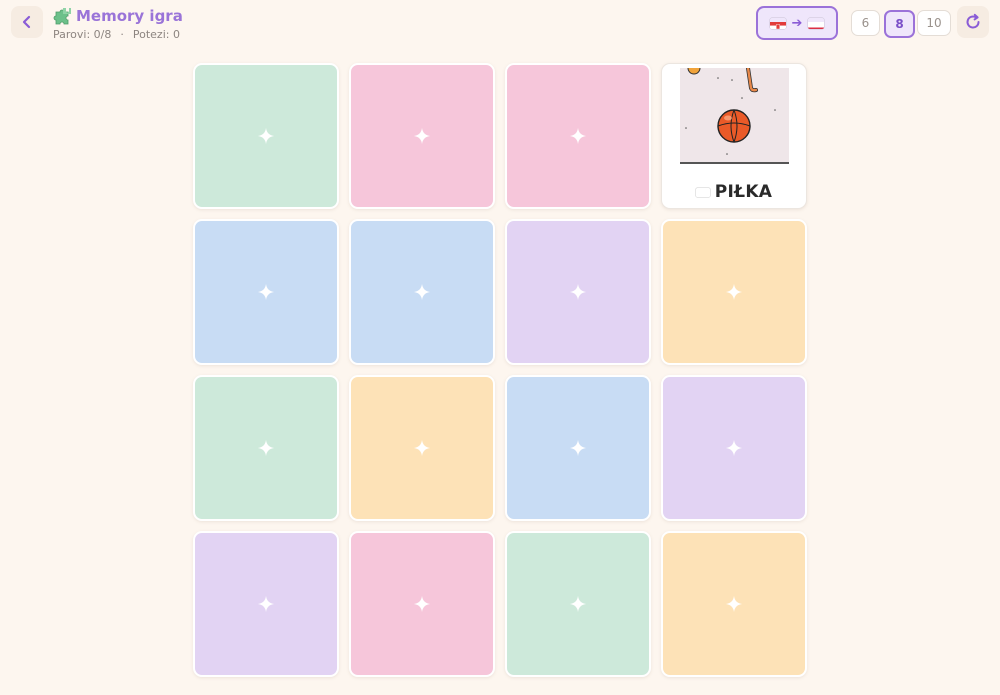 The width and height of the screenshot is (1000, 695). I want to click on moves-counter: Potezi: 0, so click(156, 34).